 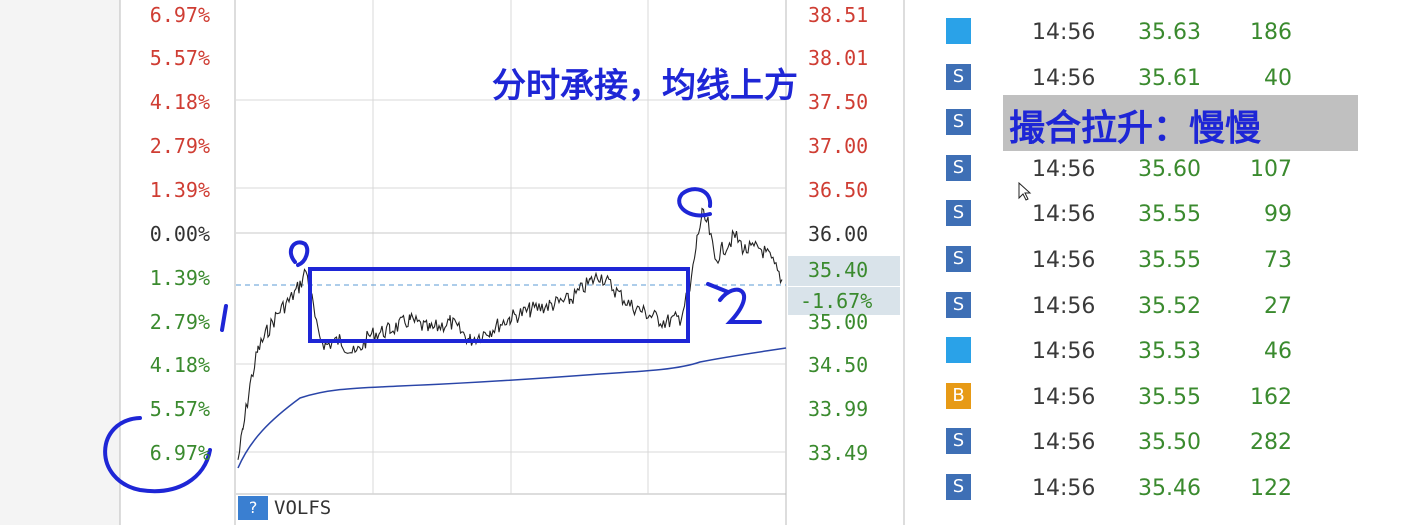 I want to click on trade-row: S 14:56 35.50 282, so click(x=1175, y=444).